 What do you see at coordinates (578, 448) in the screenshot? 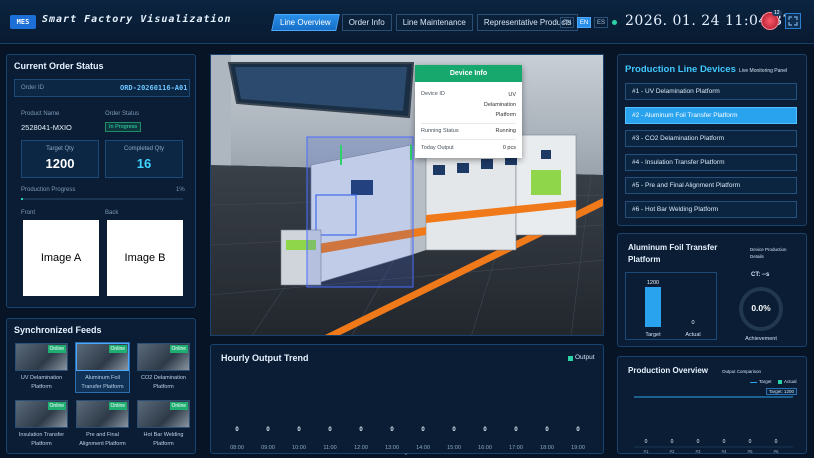
I see `x-tick-label: 19:00` at bounding box center [578, 448].